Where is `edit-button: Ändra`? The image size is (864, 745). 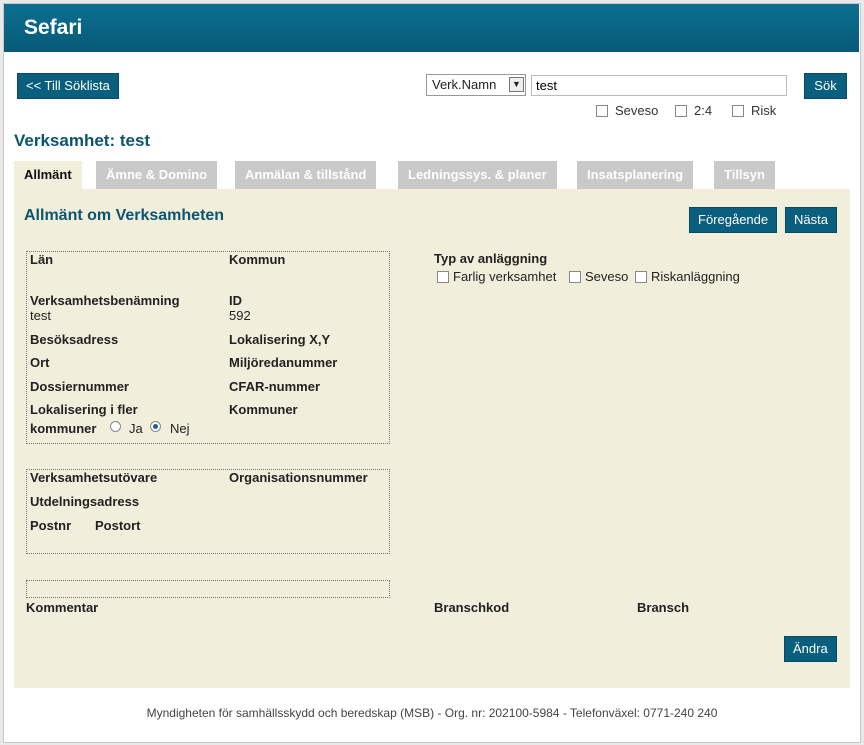 edit-button: Ändra is located at coordinates (810, 649).